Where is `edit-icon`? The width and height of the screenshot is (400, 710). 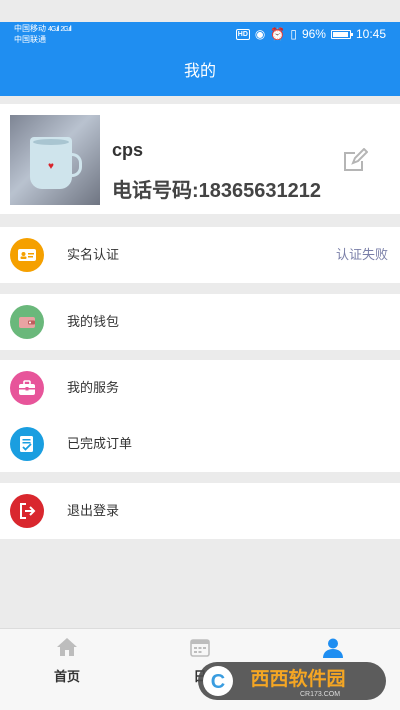 edit-icon is located at coordinates (355, 161).